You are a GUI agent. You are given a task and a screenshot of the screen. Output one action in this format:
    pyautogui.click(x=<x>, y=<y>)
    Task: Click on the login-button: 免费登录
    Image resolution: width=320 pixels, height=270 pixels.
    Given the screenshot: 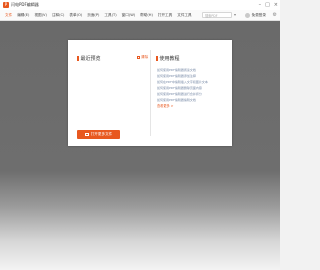 What is the action you would take?
    pyautogui.click(x=255, y=15)
    